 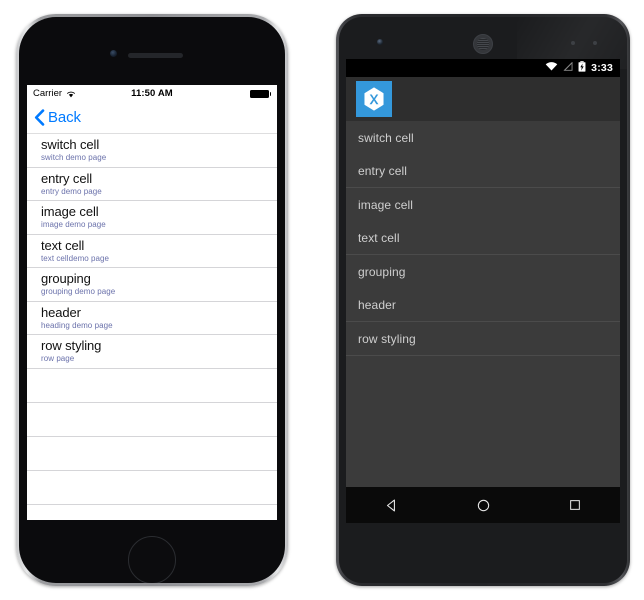 What do you see at coordinates (71, 191) in the screenshot?
I see `ios-list-item-detail: entry demo page` at bounding box center [71, 191].